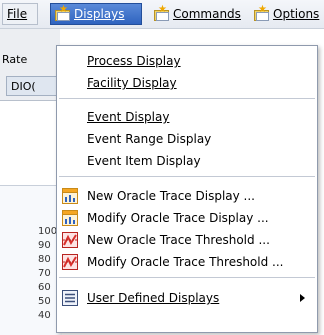 The height and width of the screenshot is (335, 324). I want to click on y-tick-label: 60, so click(44, 287).